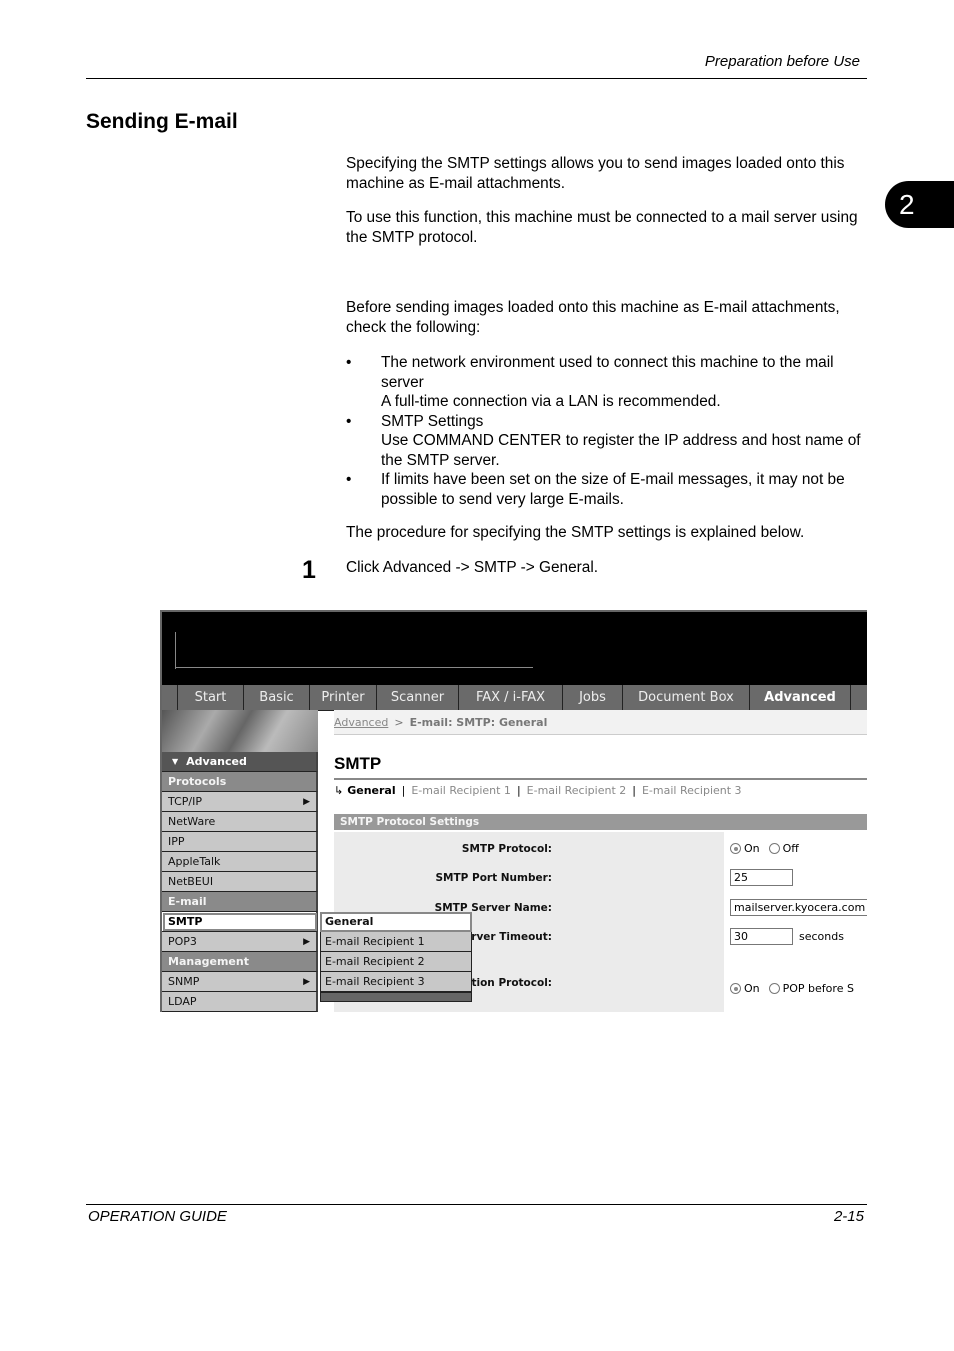 This screenshot has width=954, height=1351. Describe the element at coordinates (476, 78) in the screenshot. I see `header-rule` at that location.